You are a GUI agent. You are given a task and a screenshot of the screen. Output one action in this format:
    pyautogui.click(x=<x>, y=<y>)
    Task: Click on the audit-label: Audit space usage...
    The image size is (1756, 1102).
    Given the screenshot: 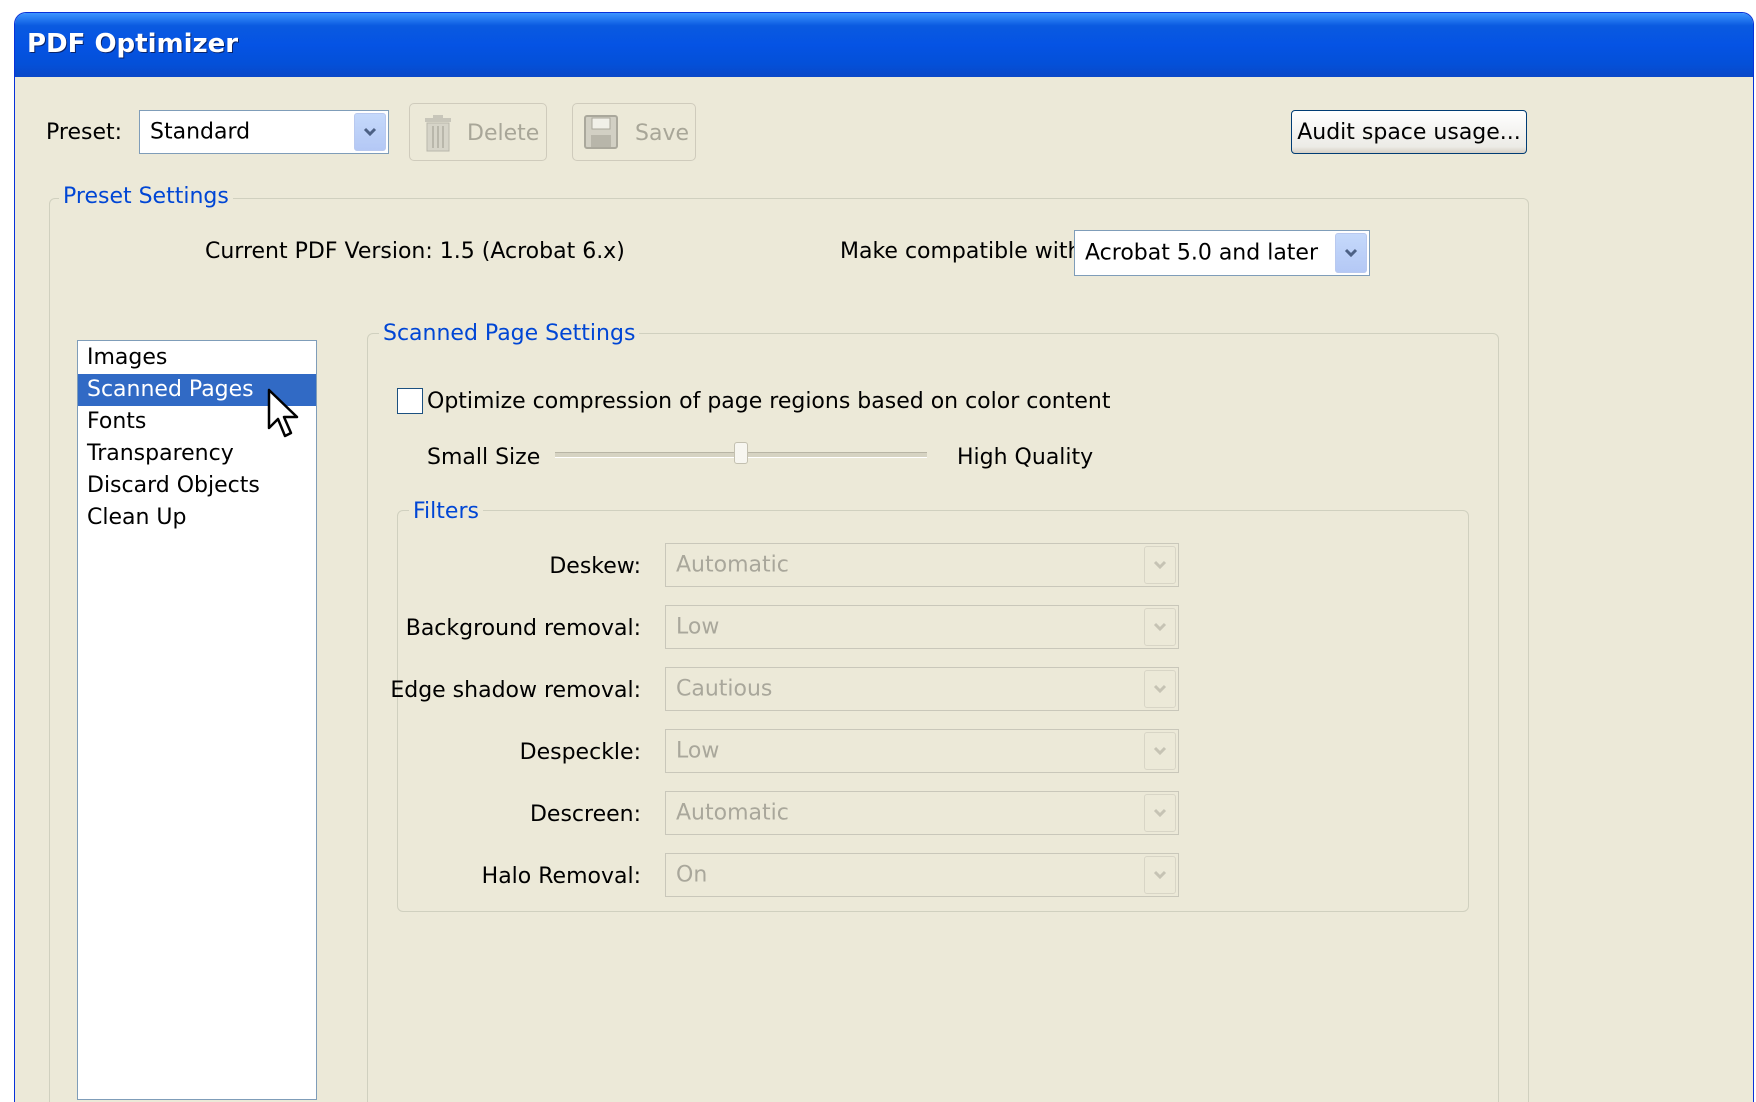 What is the action you would take?
    pyautogui.click(x=1409, y=132)
    